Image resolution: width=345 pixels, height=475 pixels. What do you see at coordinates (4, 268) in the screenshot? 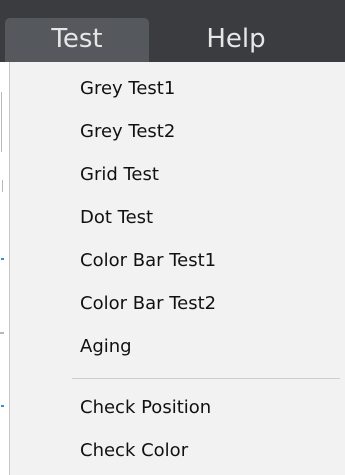
I see `background-window-edge` at bounding box center [4, 268].